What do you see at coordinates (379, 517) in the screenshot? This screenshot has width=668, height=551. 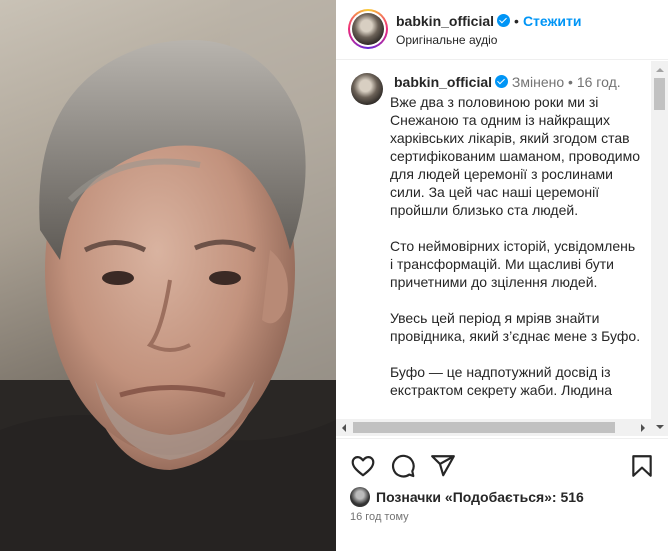 I see `post-timestamp: 16 год тому` at bounding box center [379, 517].